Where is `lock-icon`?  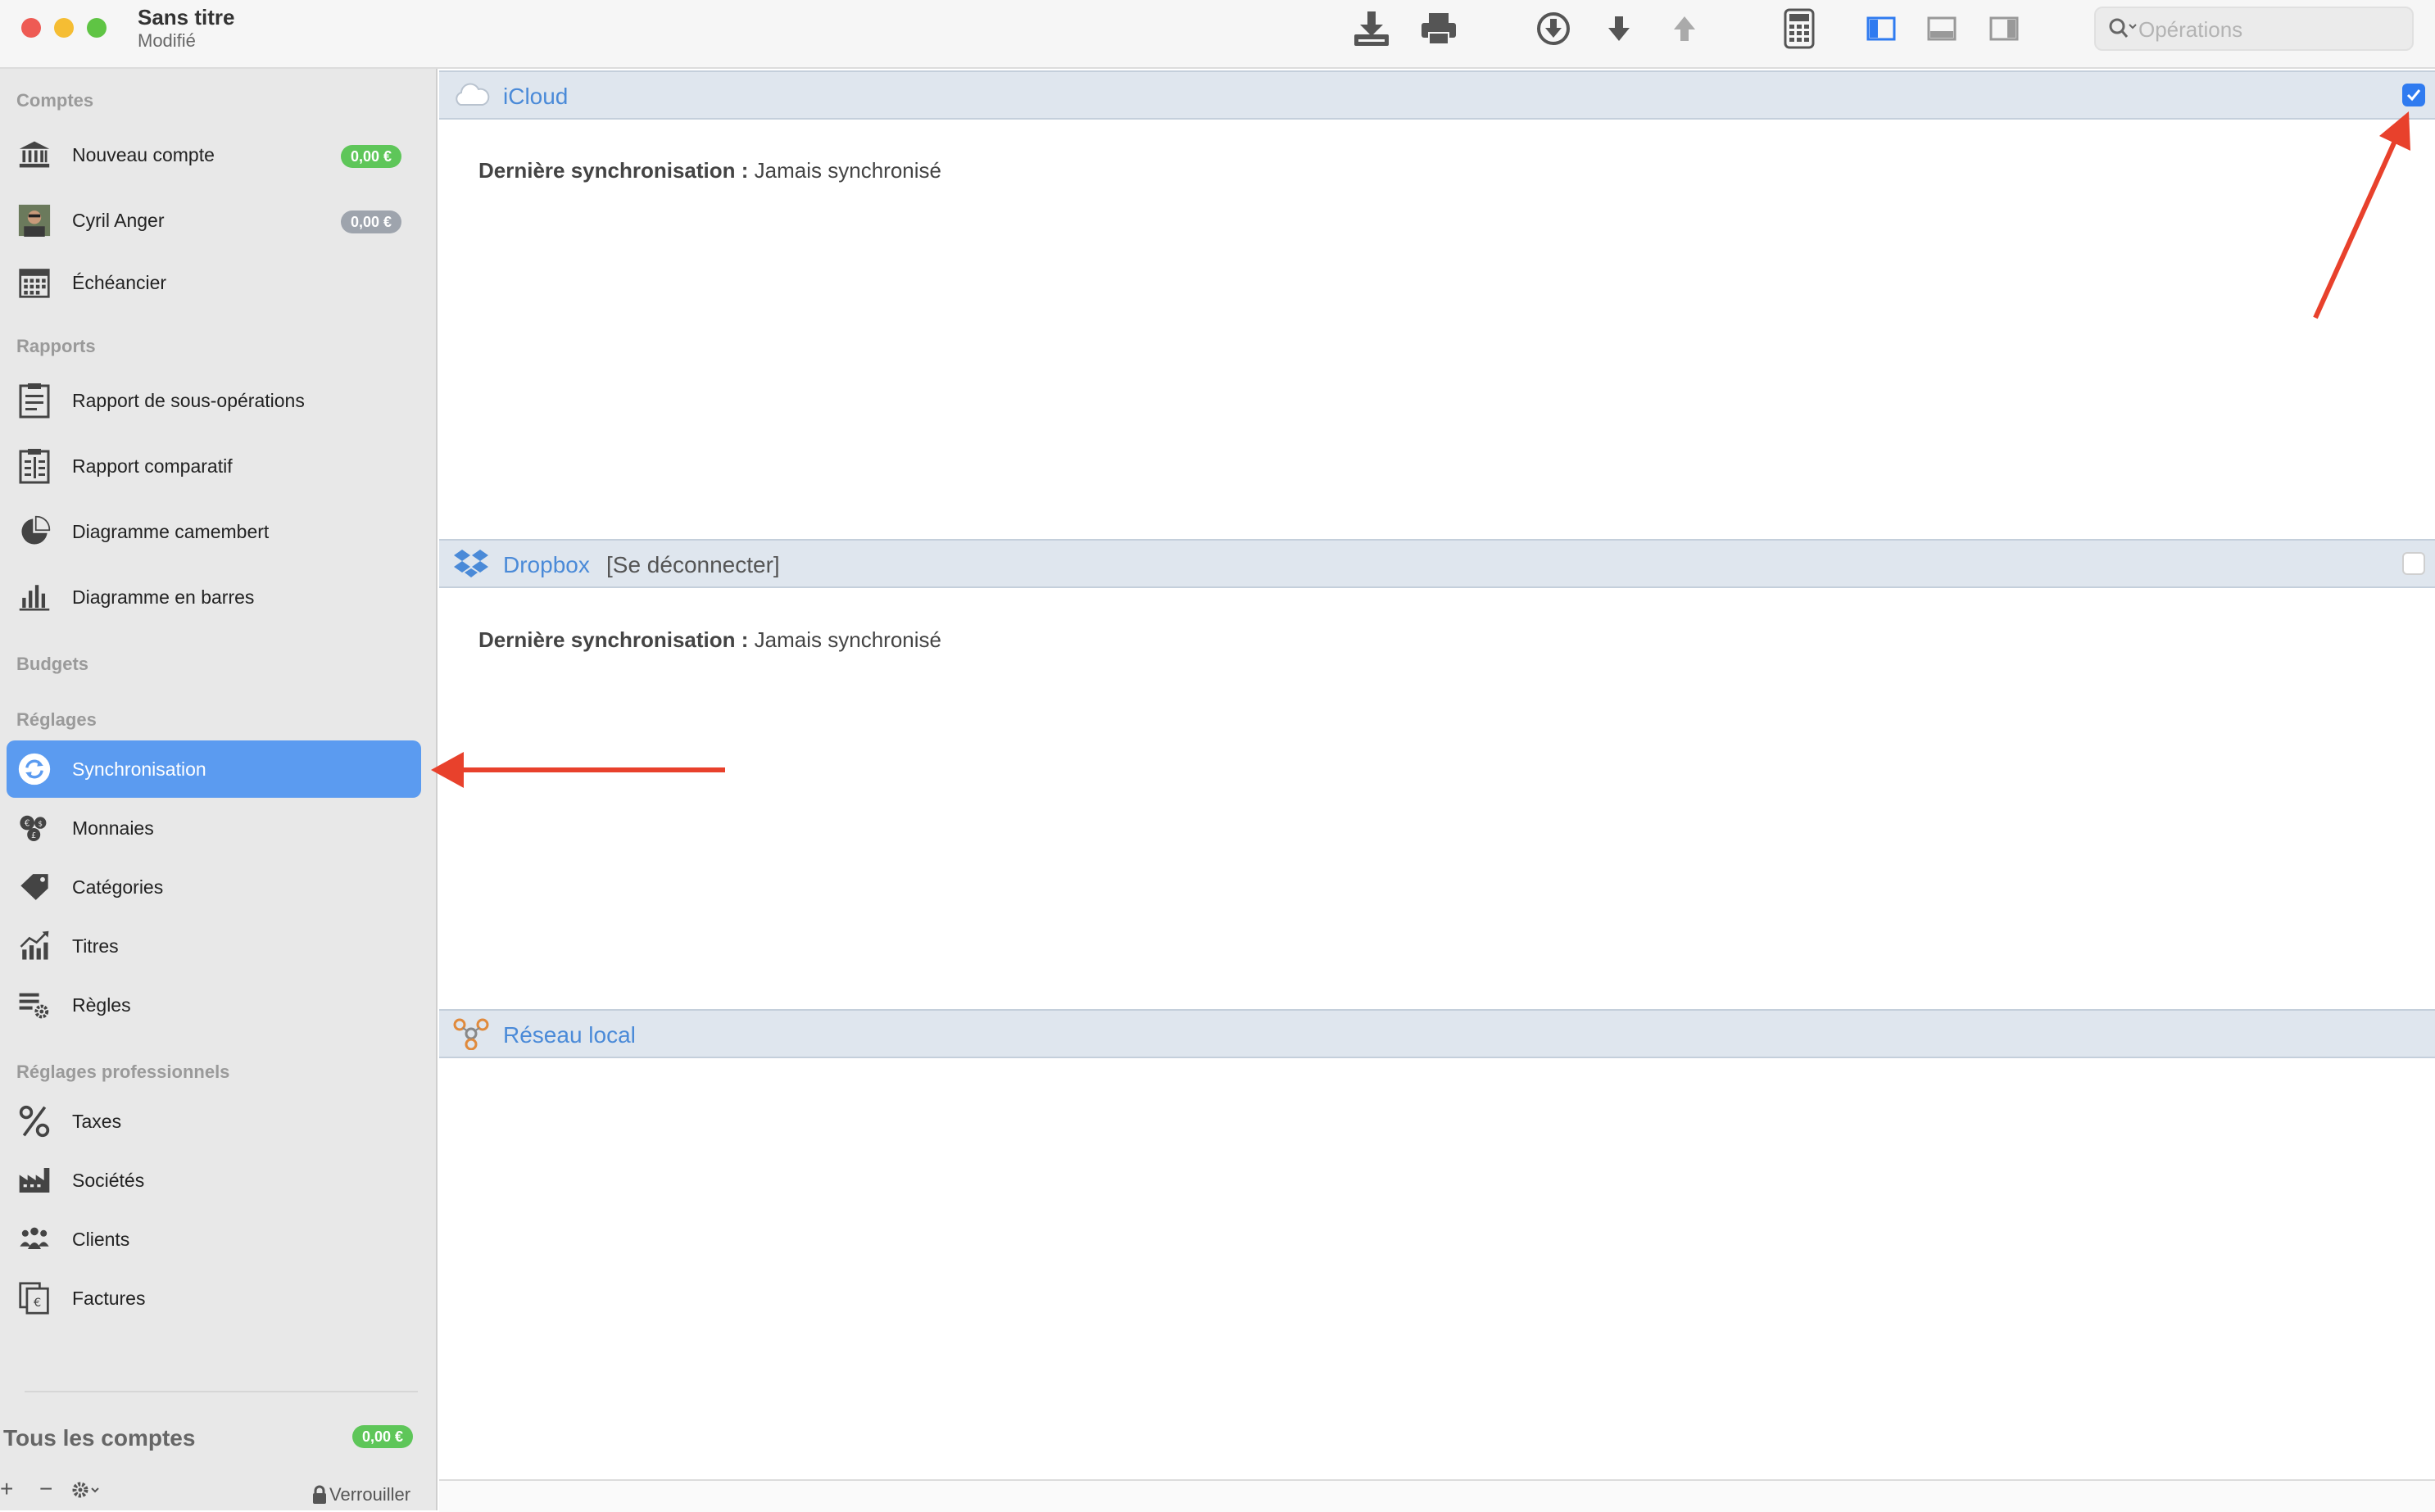
lock-icon is located at coordinates (319, 1495).